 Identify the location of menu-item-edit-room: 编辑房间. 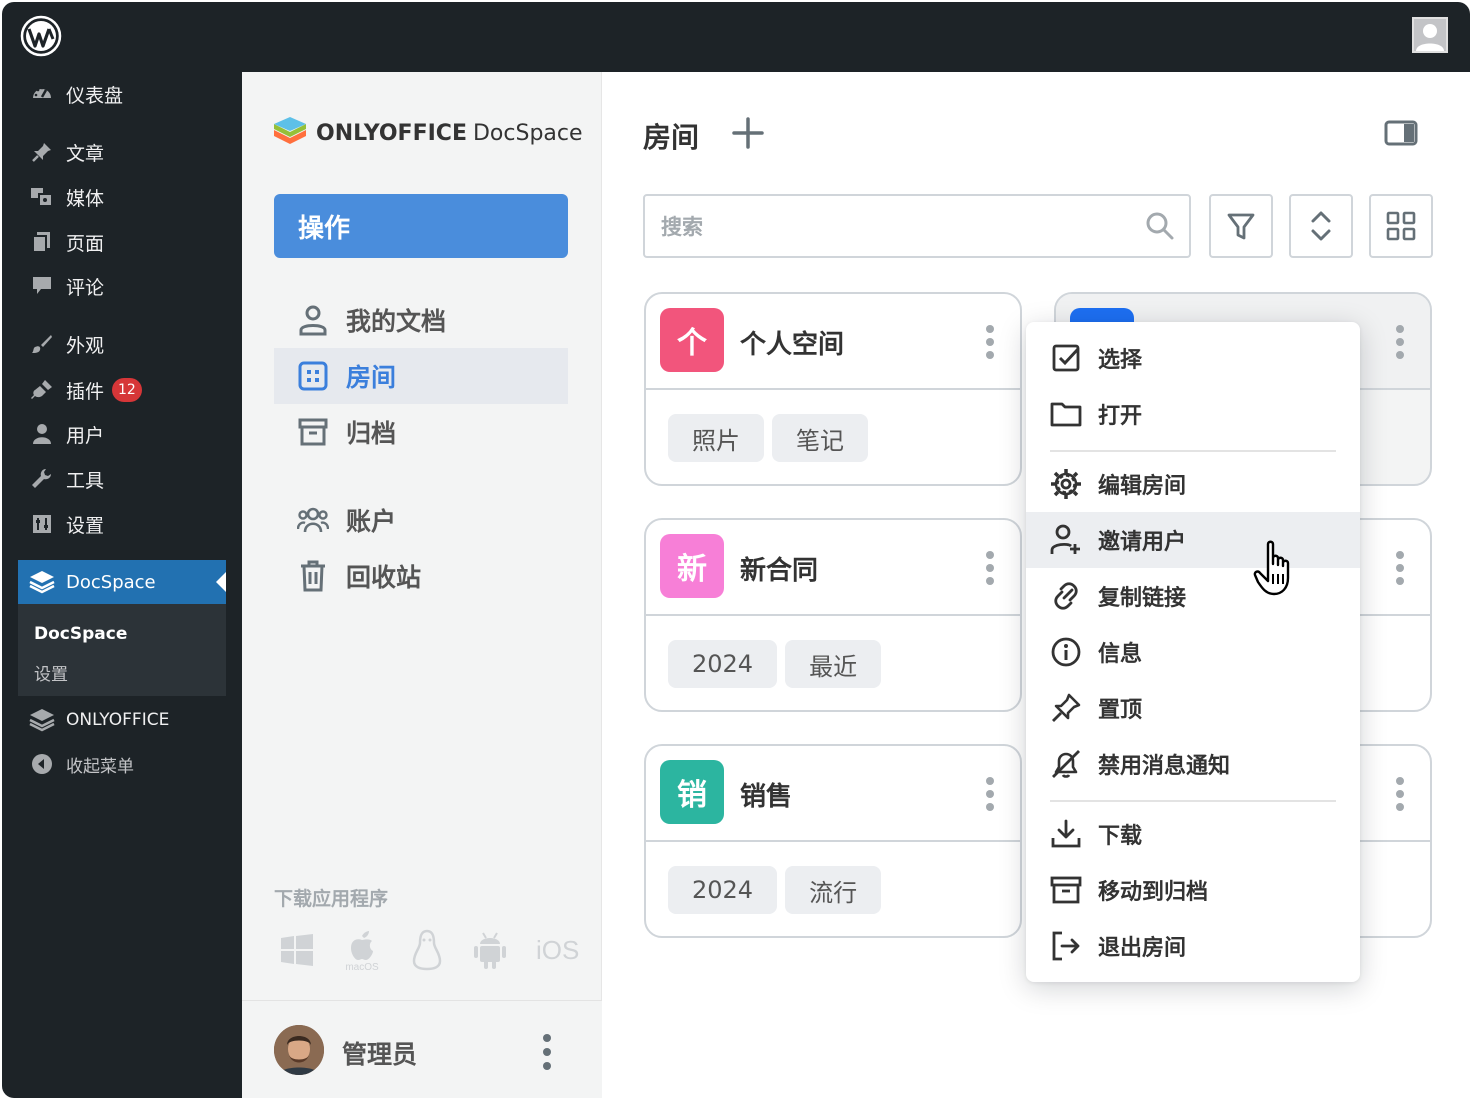
(1193, 484).